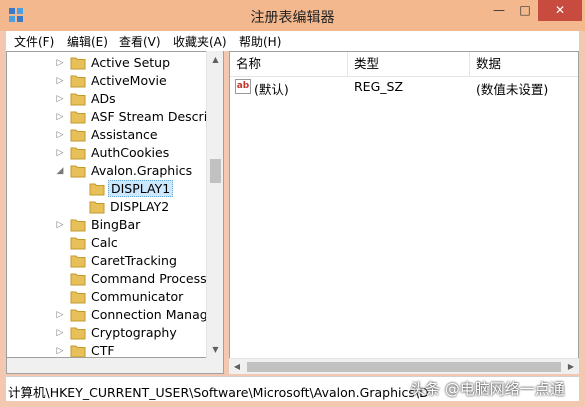 This screenshot has width=585, height=407. I want to click on tree-item-bingbar: ▷ BingBar, so click(107, 225).